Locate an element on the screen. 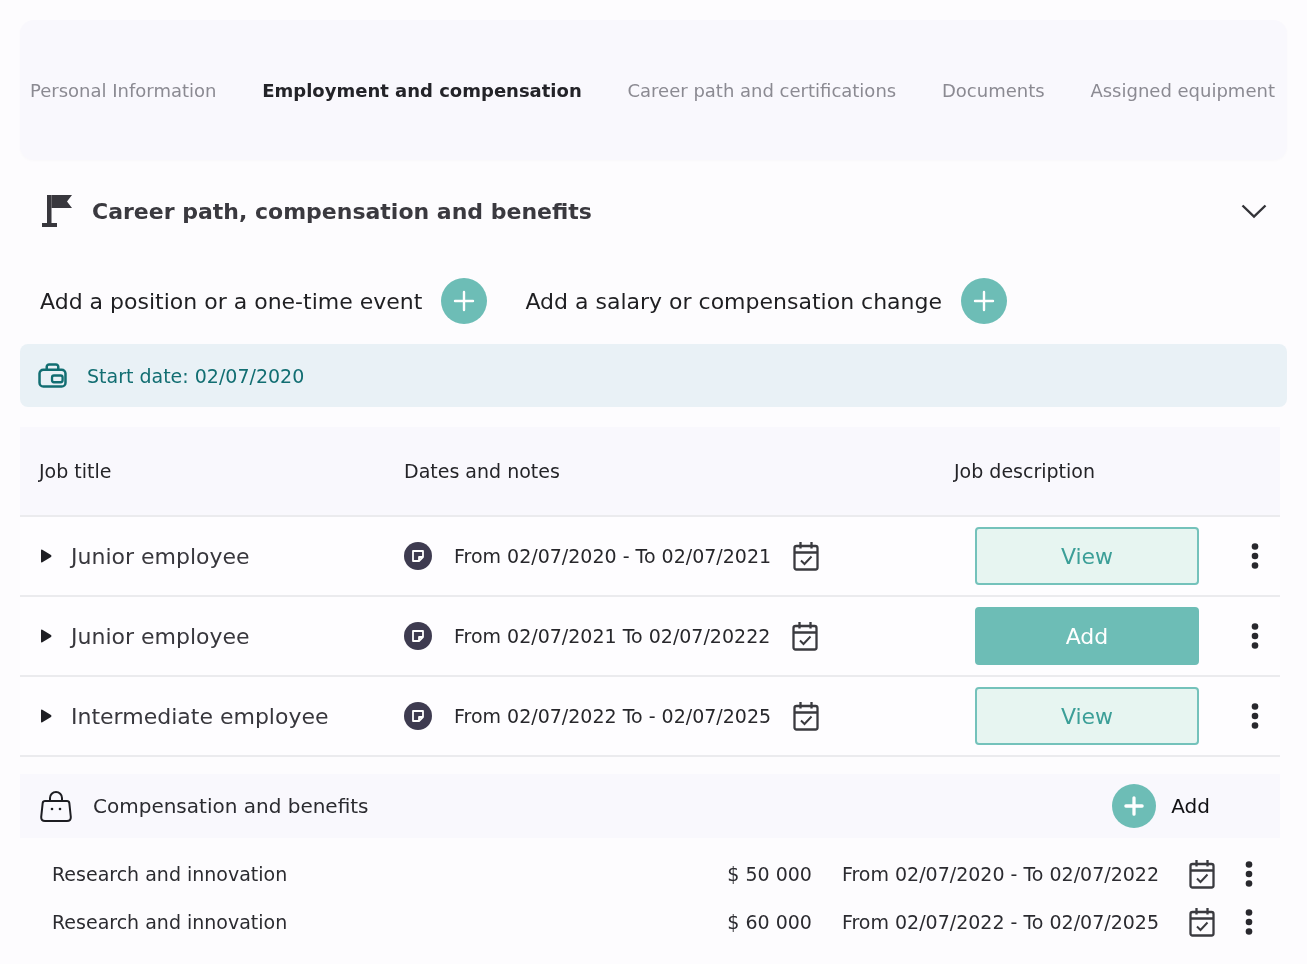  start-date-text: Start date: 02/07/2020 is located at coordinates (196, 375).